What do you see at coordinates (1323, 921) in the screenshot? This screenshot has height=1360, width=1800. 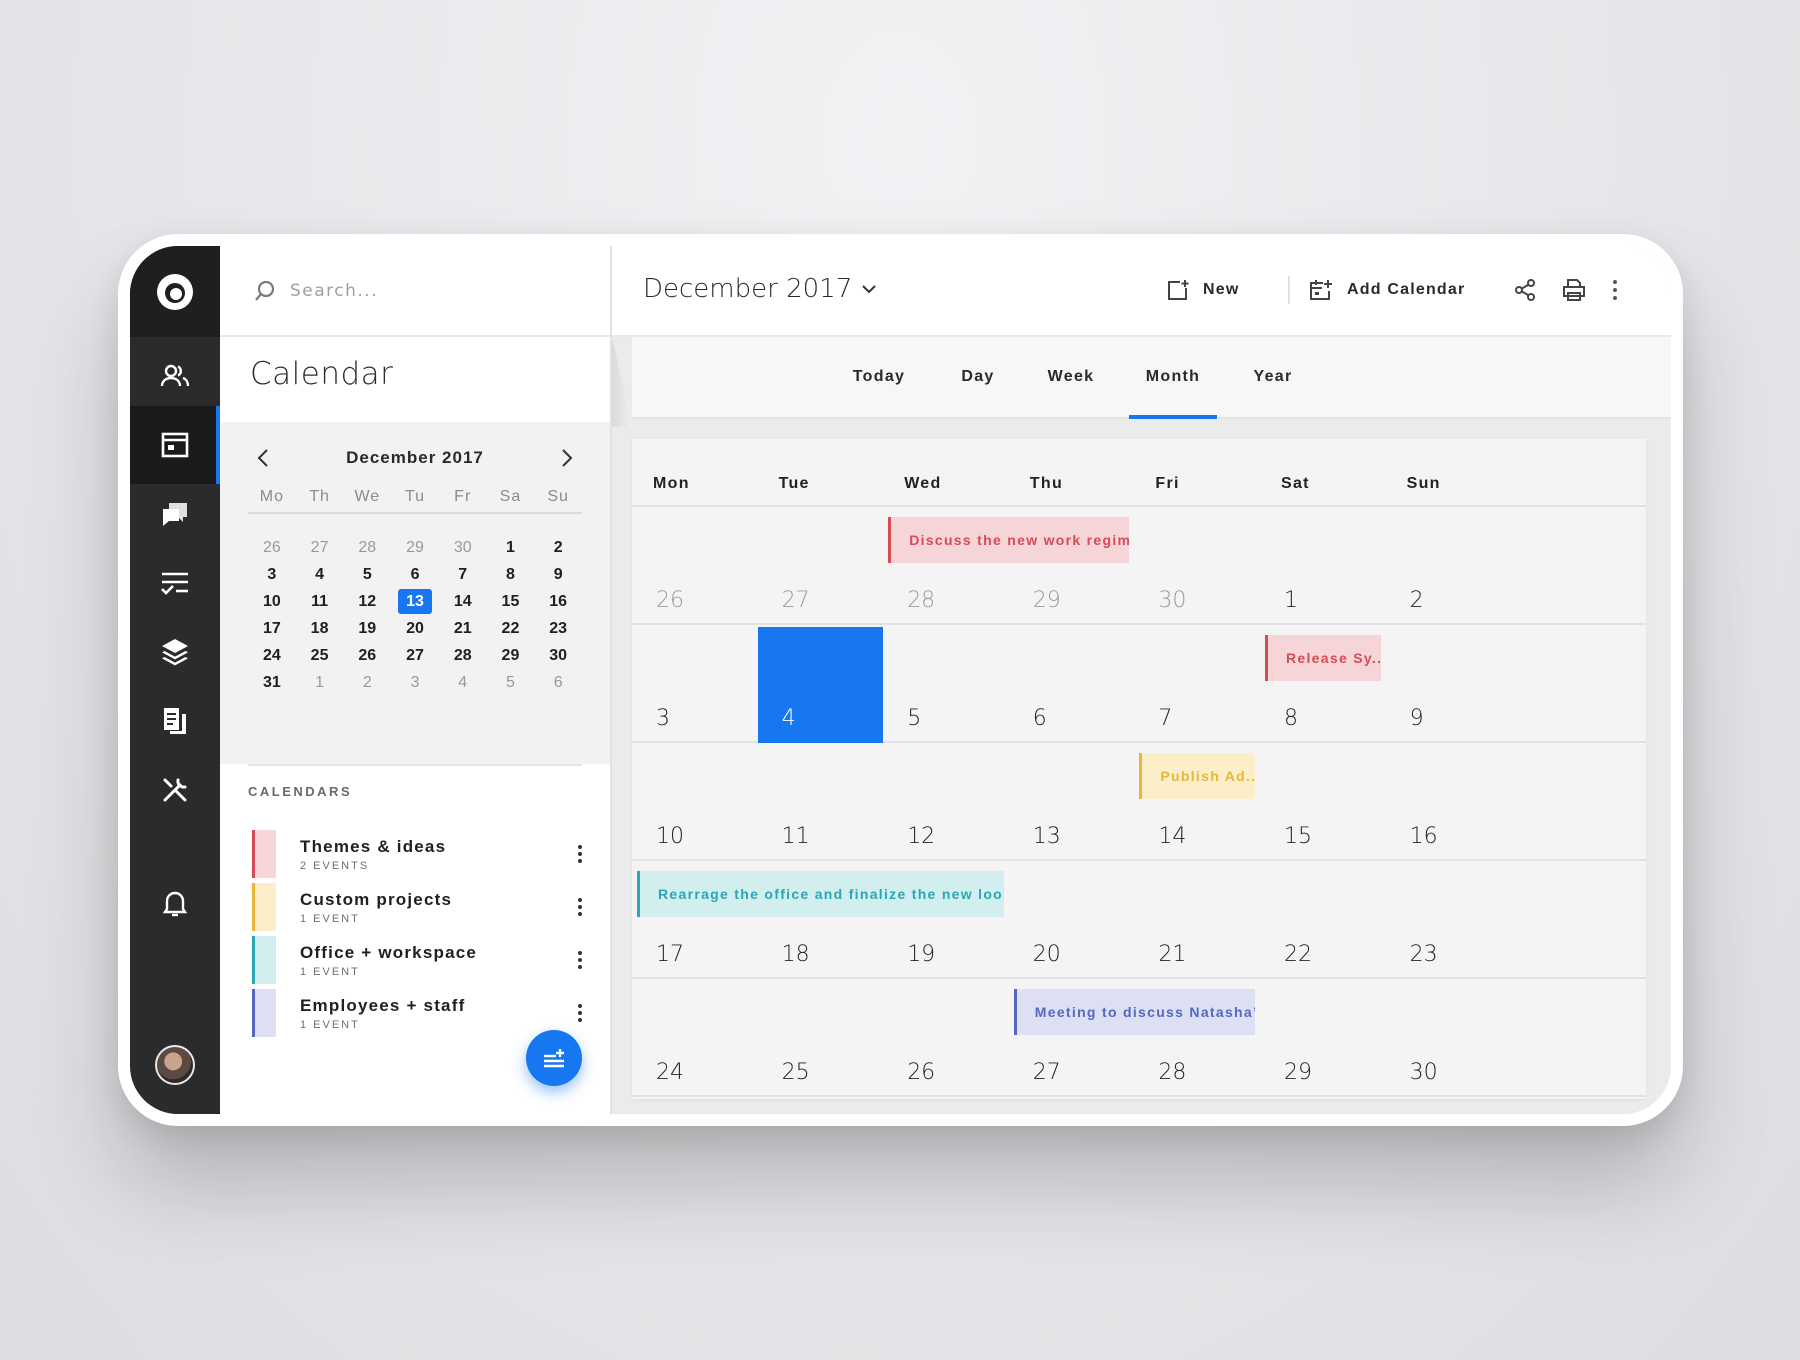 I see `day-cell: 22` at bounding box center [1323, 921].